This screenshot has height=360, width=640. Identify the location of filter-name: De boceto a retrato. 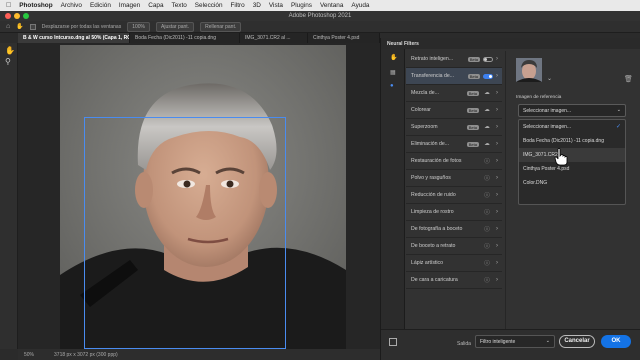
(433, 246).